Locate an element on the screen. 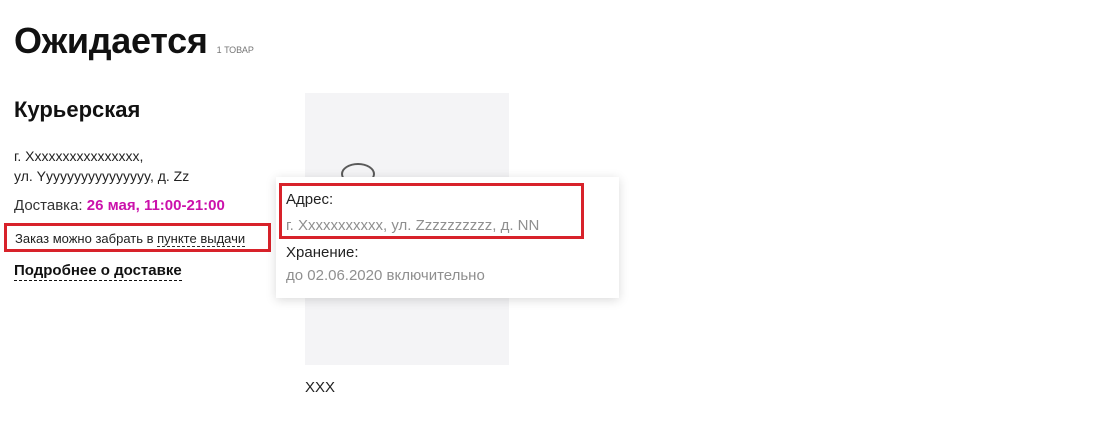 Image resolution: width=1108 pixels, height=425 pixels. section-header: Ожидается 1 ТОВАР is located at coordinates (134, 41).